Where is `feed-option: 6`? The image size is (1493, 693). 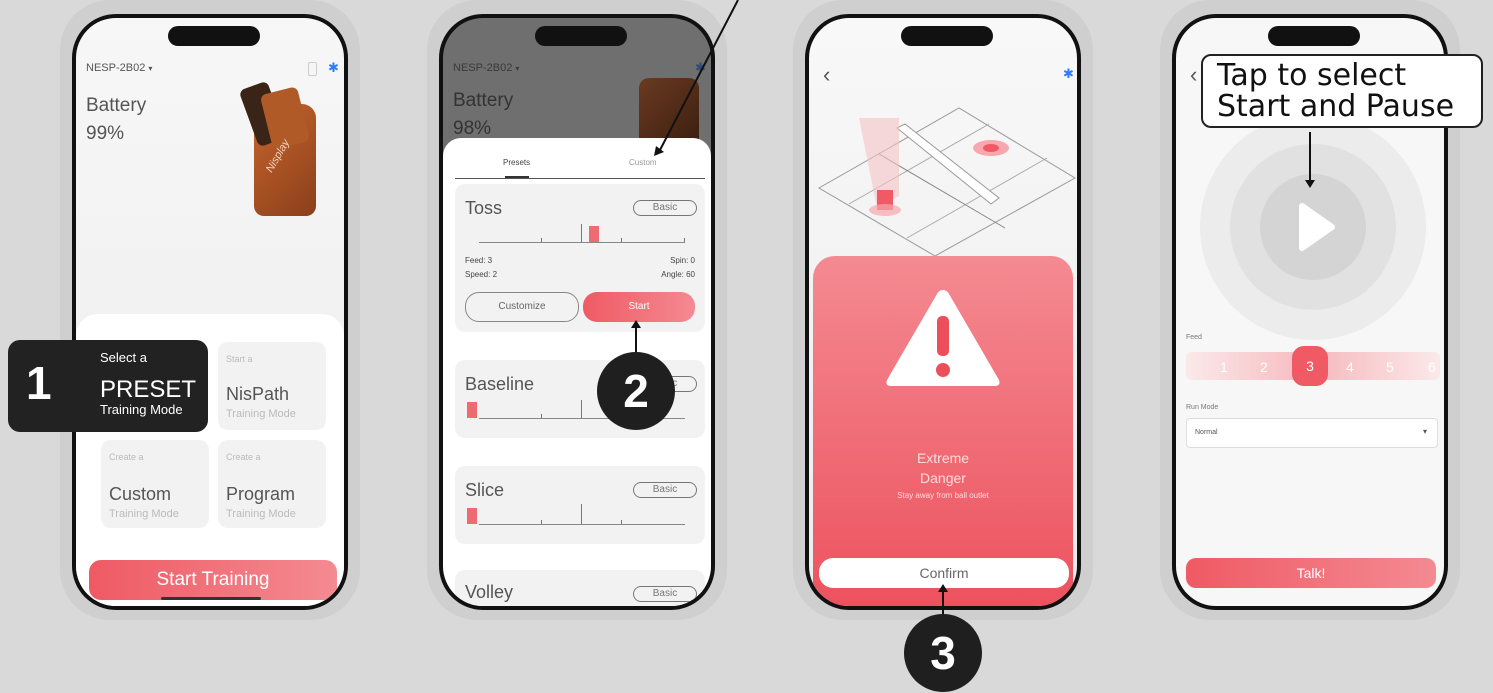
feed-option: 6 is located at coordinates (1432, 367).